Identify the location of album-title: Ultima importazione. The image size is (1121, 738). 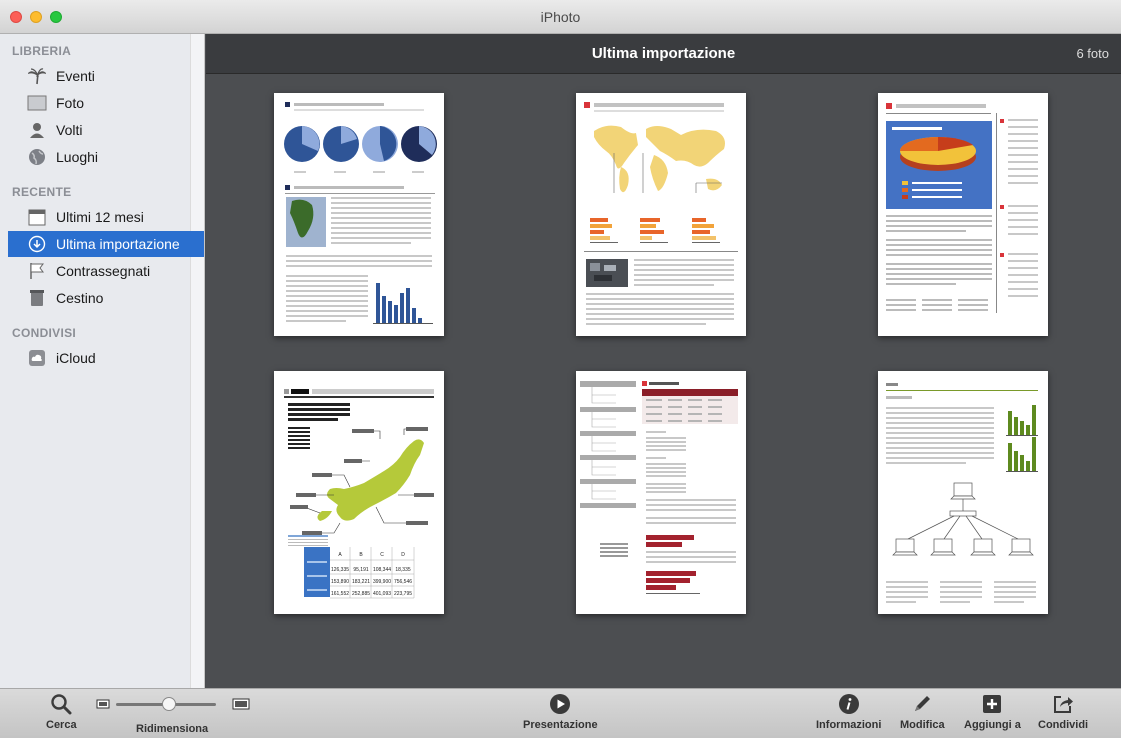
(663, 53).